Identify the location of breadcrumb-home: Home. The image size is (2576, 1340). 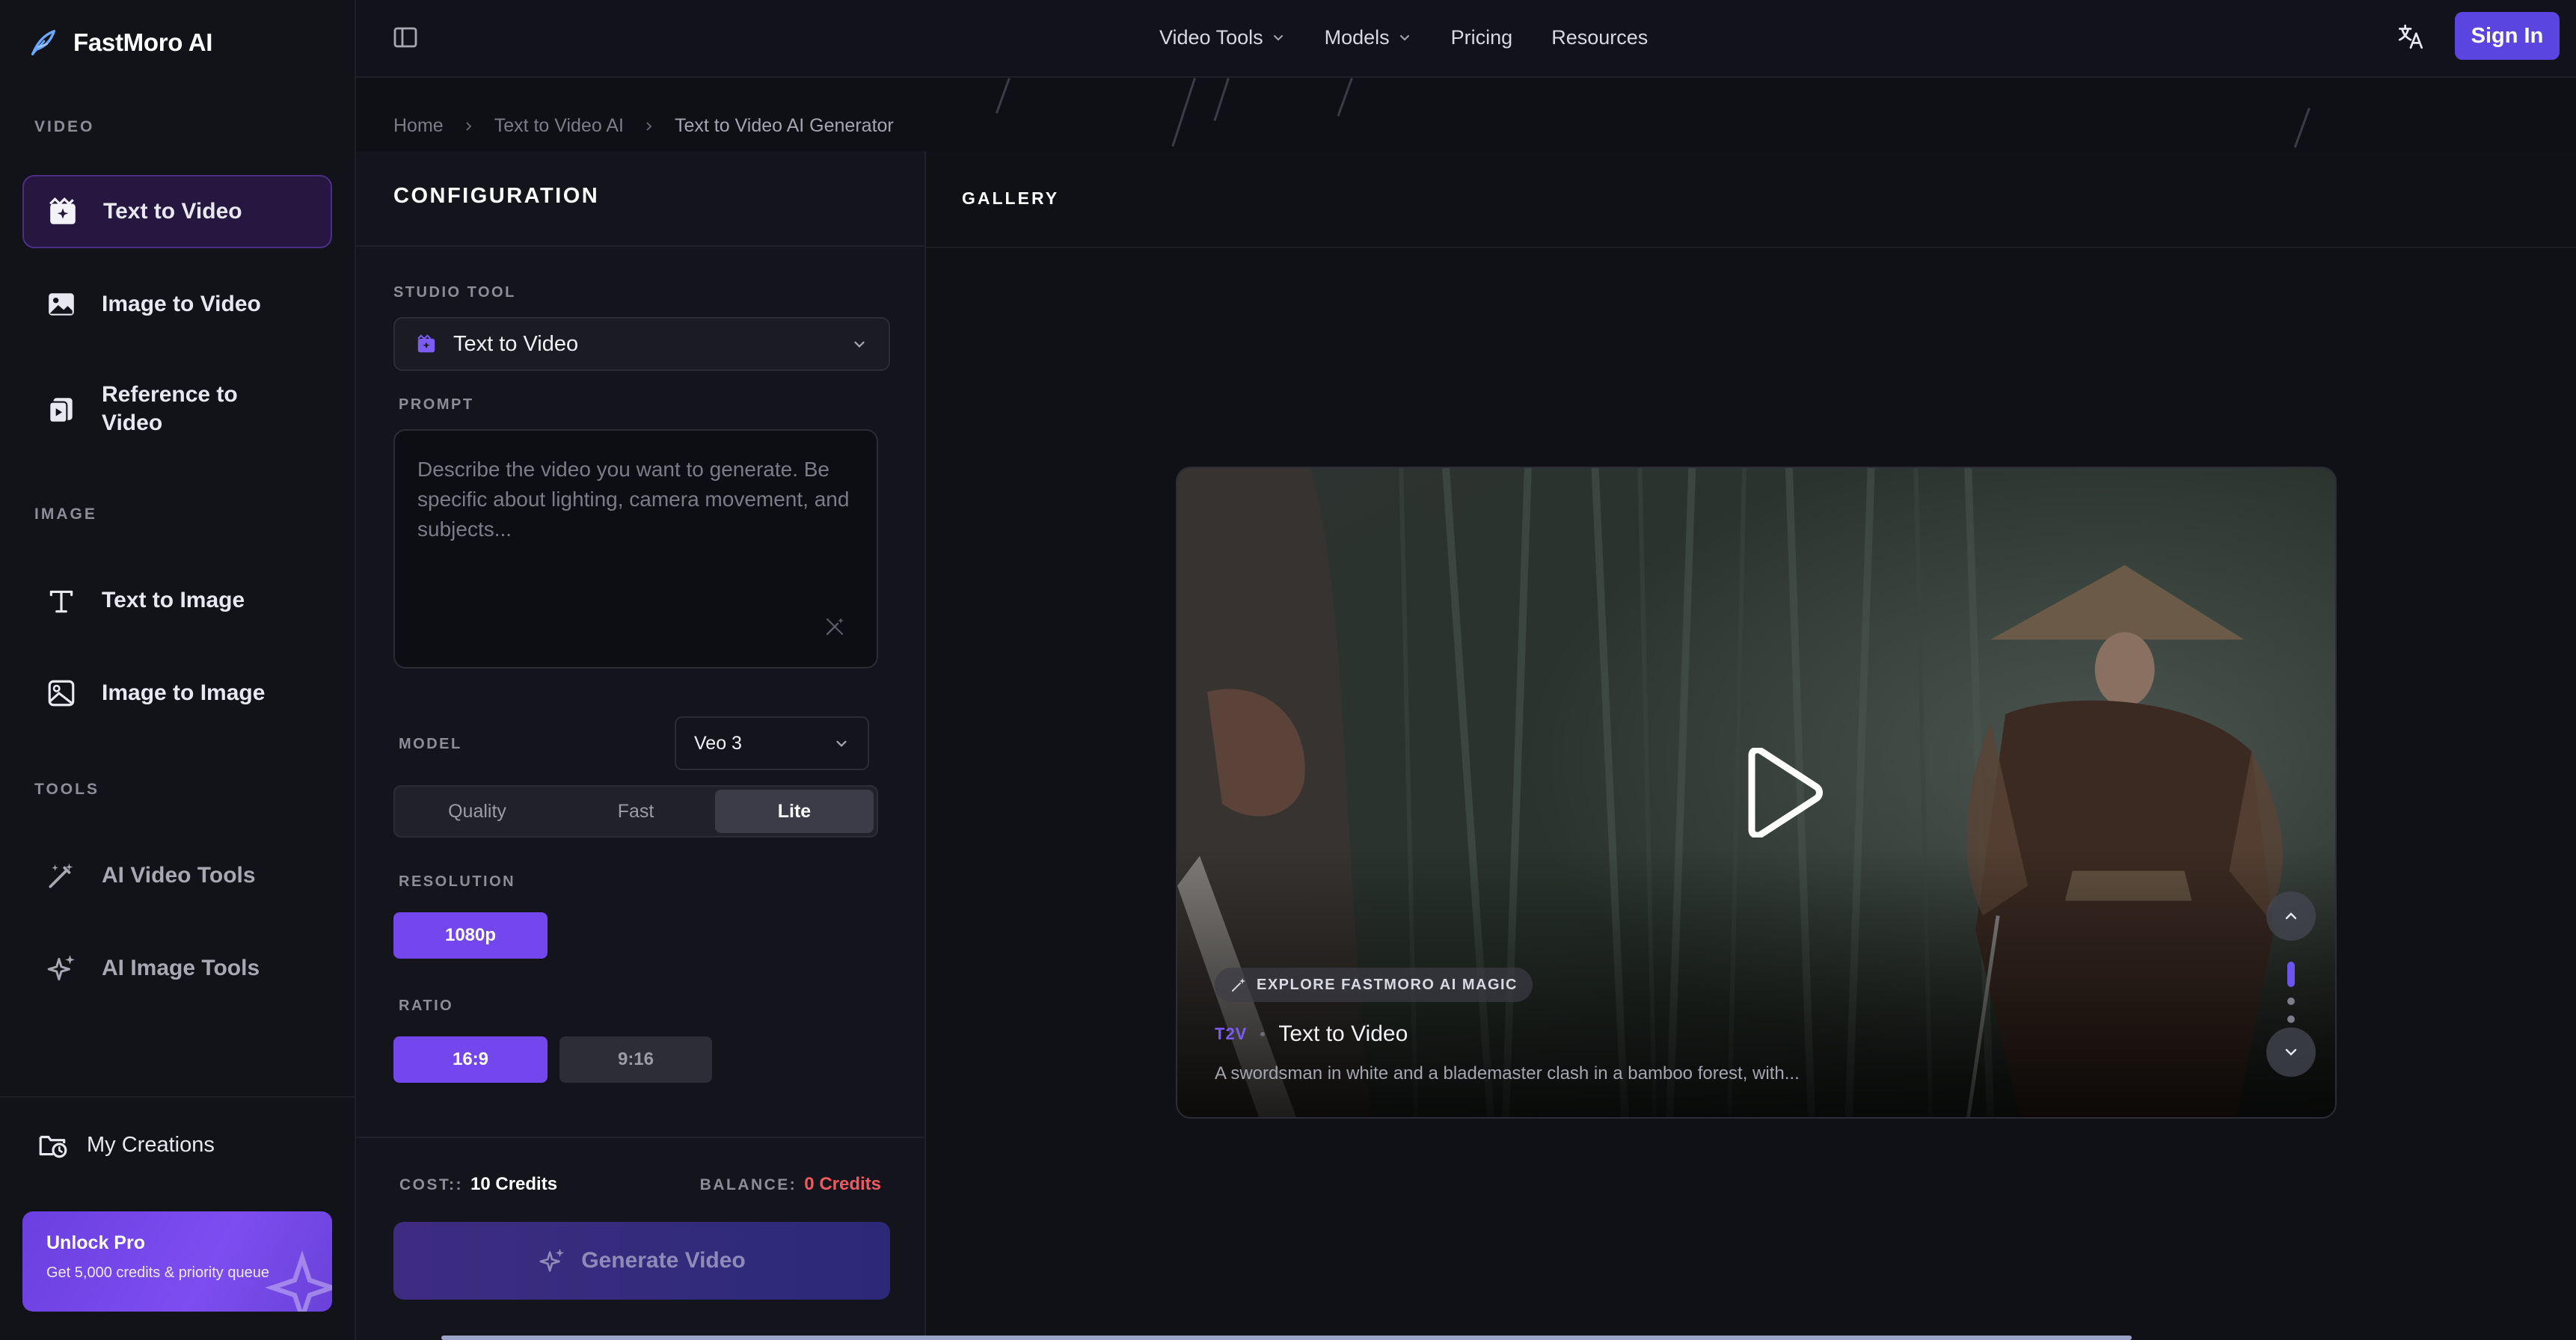
(418, 126).